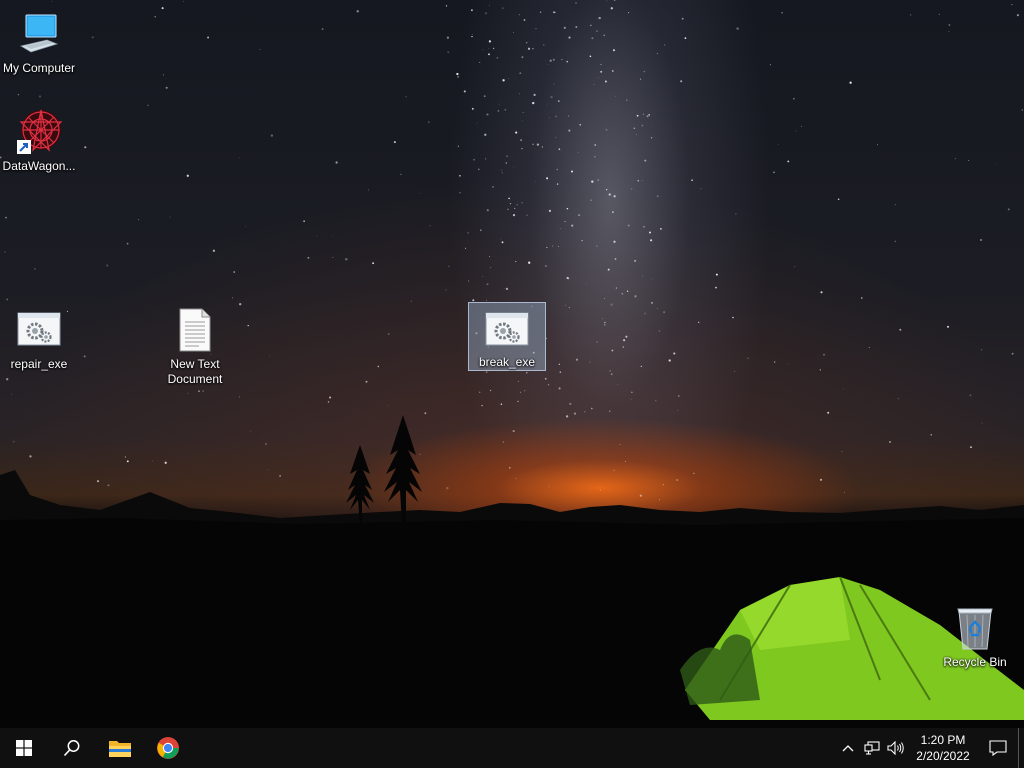  What do you see at coordinates (896, 748) in the screenshot?
I see `volume-button` at bounding box center [896, 748].